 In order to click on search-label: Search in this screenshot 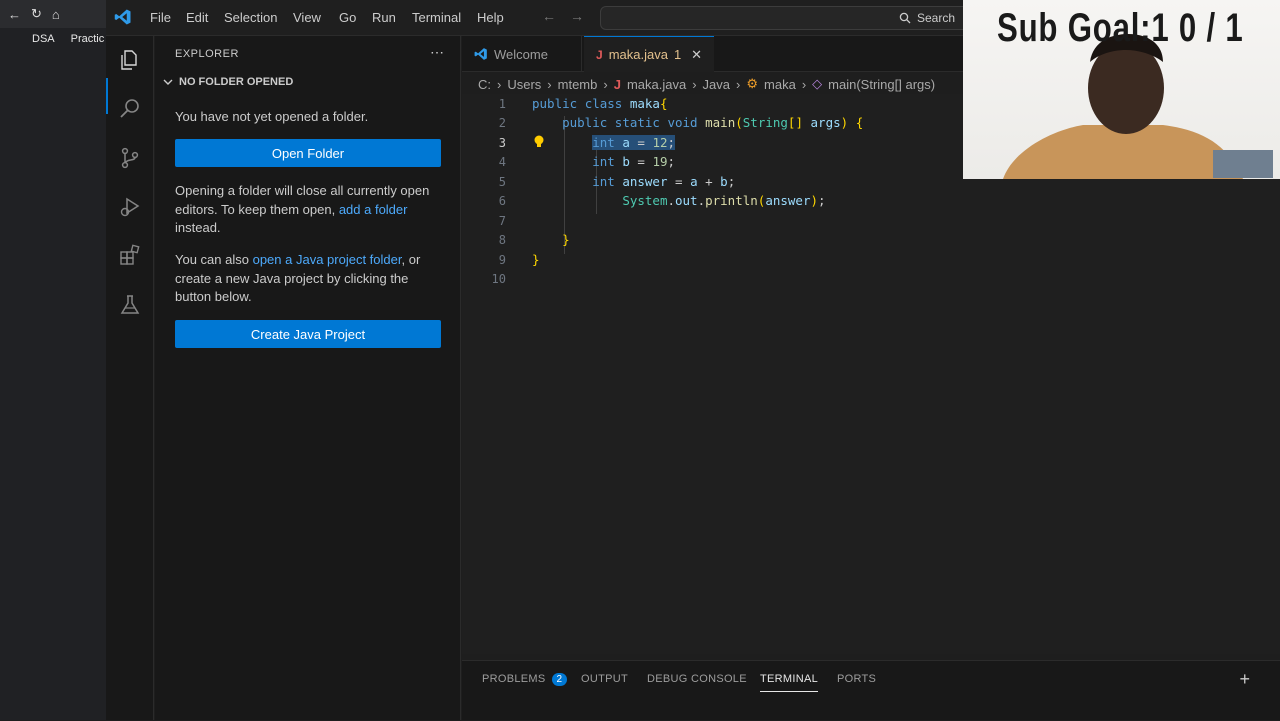, I will do `click(935, 18)`.